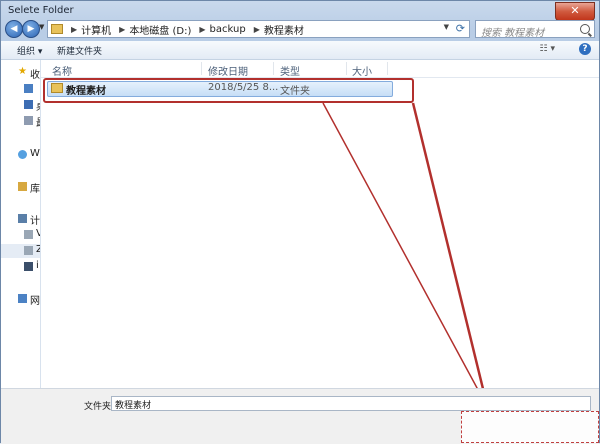  Describe the element at coordinates (530, 427) in the screenshot. I see `obscured-buttons-region` at that location.